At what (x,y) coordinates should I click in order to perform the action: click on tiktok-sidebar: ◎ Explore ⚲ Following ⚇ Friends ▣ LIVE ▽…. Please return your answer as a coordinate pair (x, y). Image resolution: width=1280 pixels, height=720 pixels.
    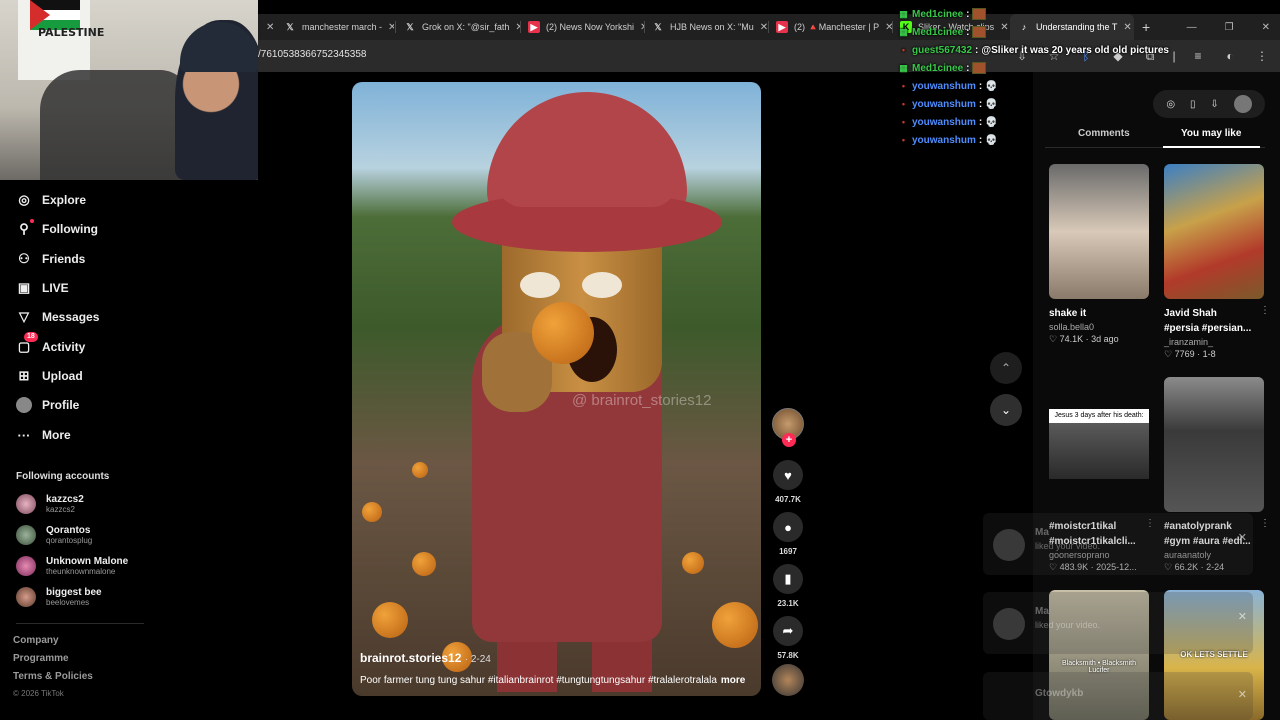
    Looking at the image, I should click on (80, 450).